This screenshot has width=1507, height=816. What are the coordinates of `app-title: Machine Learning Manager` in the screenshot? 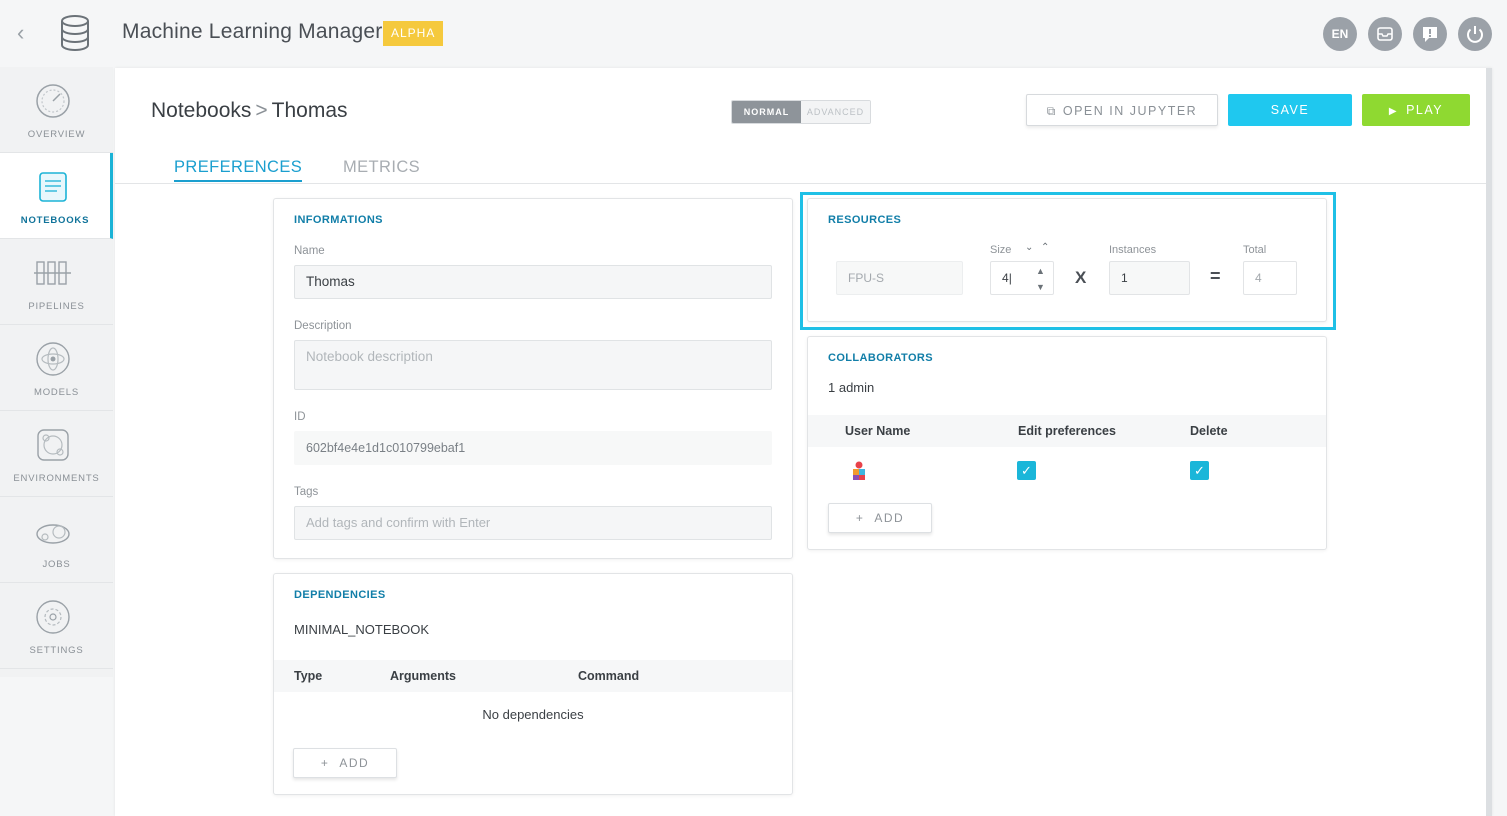 It's located at (252, 31).